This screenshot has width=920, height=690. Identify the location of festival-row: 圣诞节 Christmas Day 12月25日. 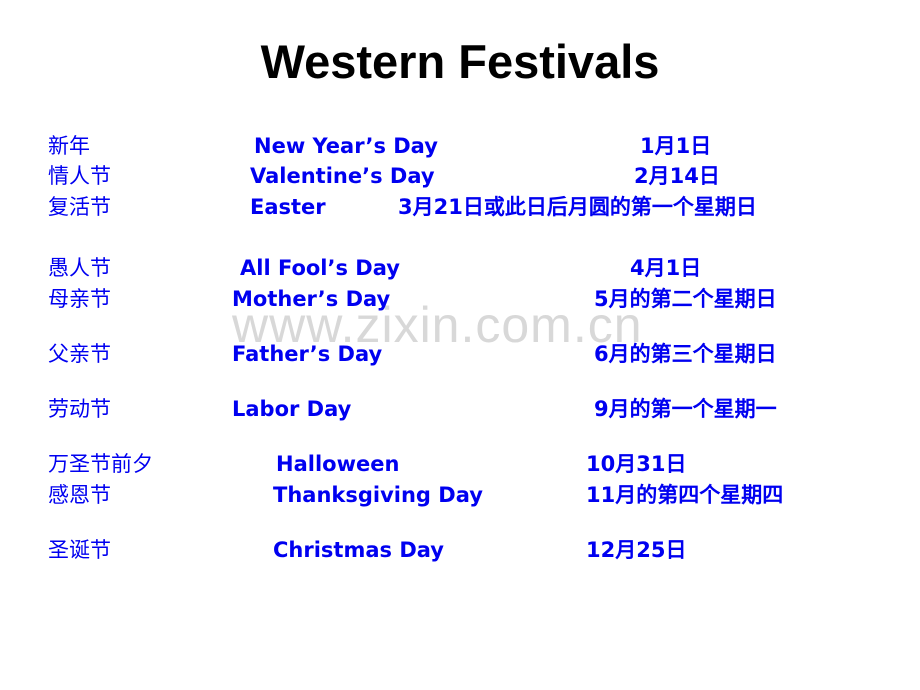
(460, 550).